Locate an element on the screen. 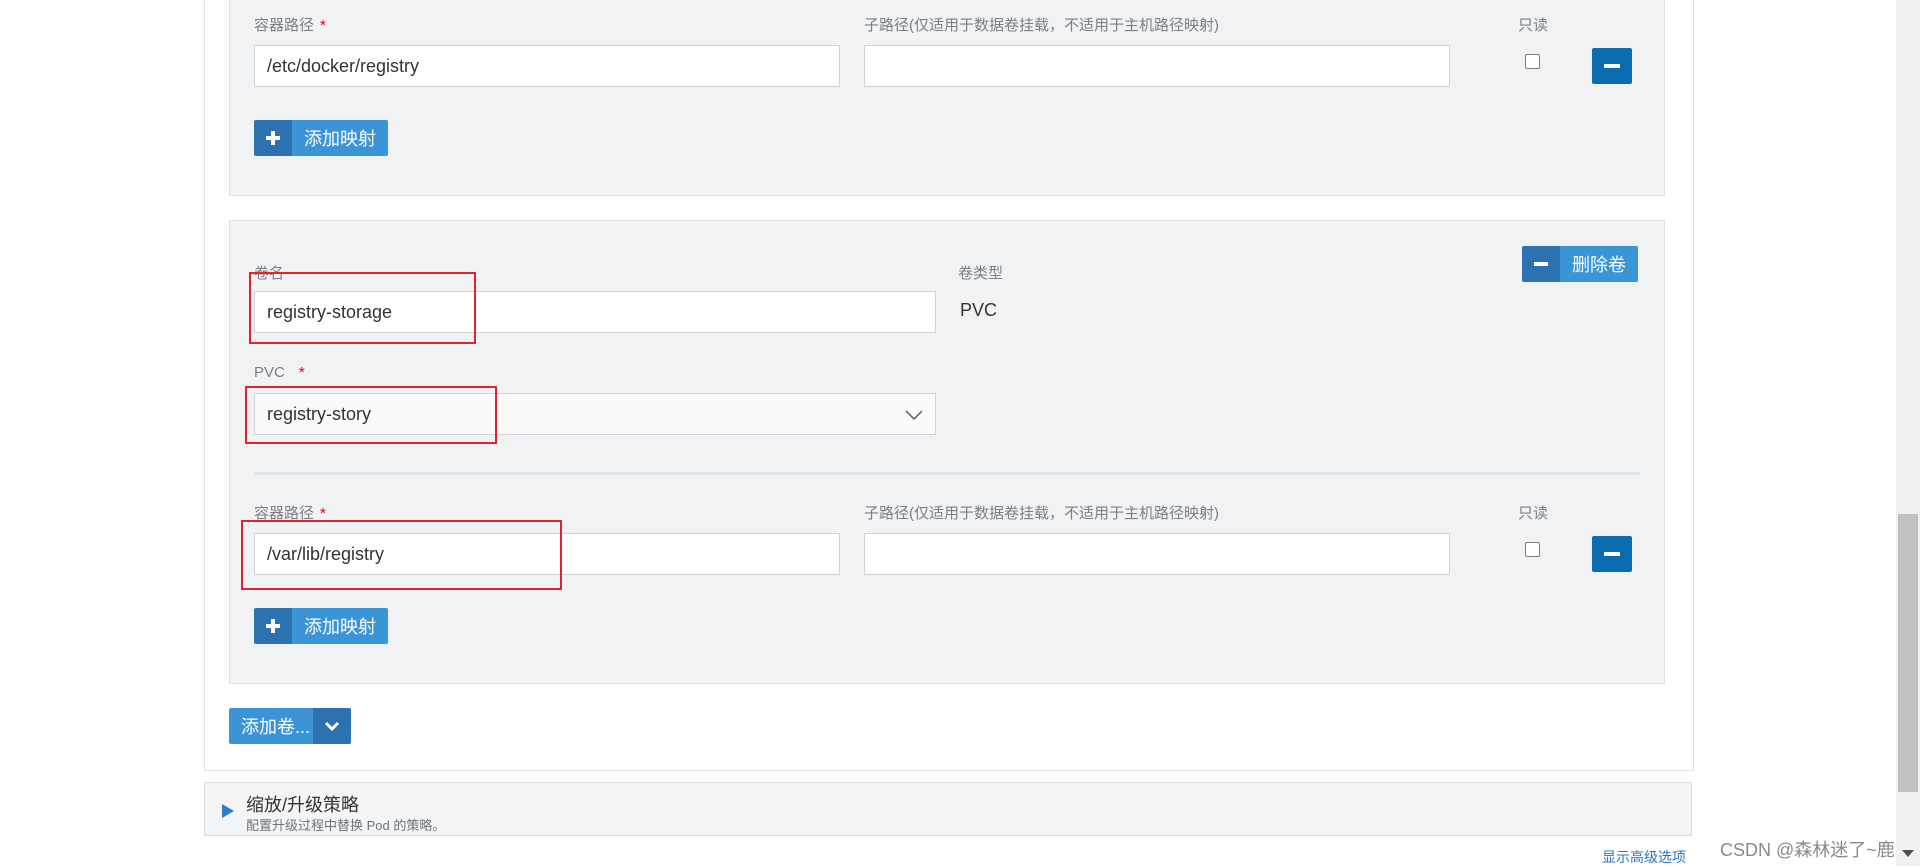 Image resolution: width=1920 pixels, height=867 pixels. delete-volume-button: 删除卷 is located at coordinates (1580, 264).